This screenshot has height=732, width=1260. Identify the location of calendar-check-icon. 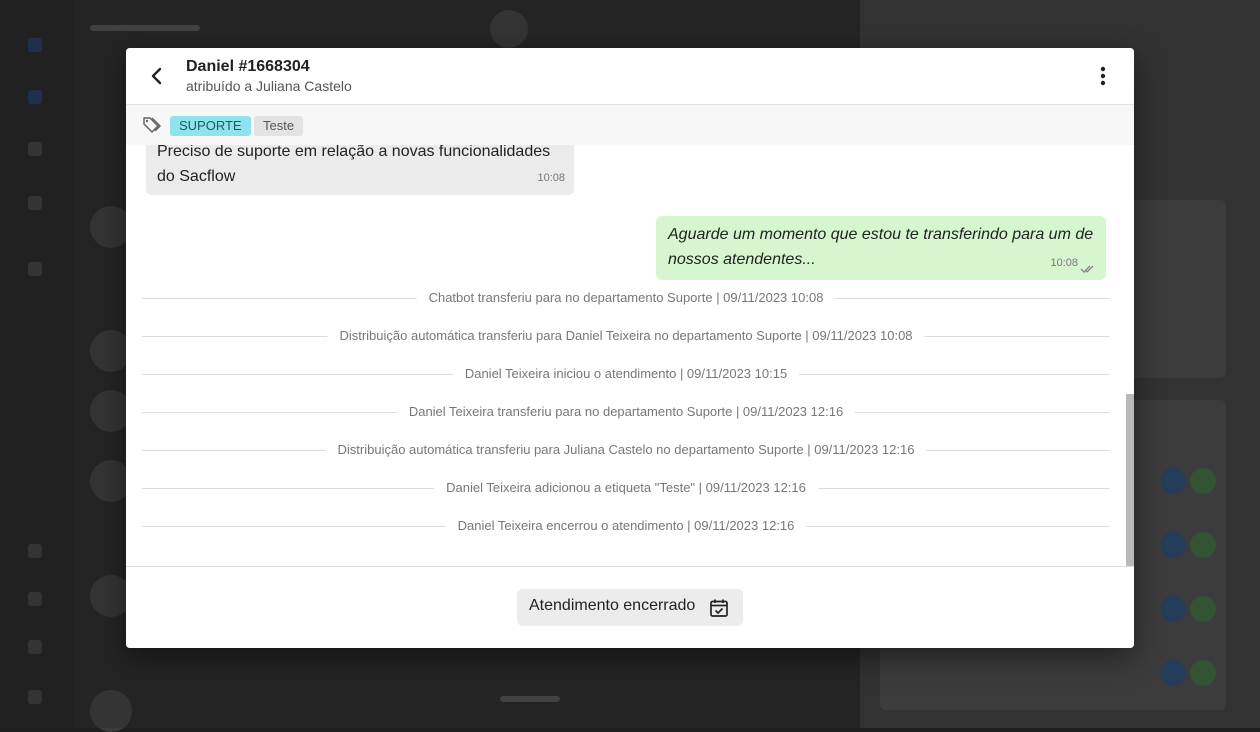
(719, 608).